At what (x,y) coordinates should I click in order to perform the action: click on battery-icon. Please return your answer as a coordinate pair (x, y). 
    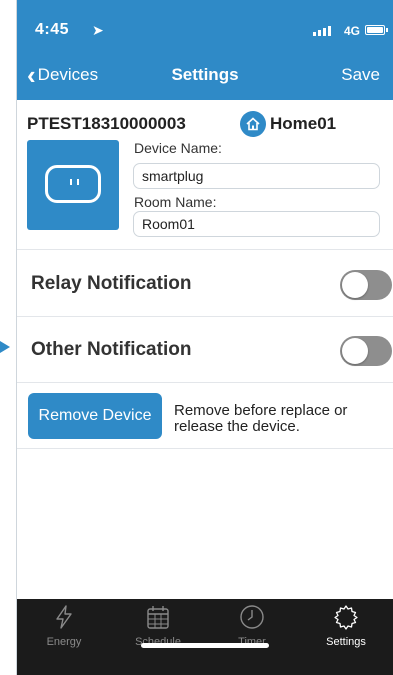
    Looking at the image, I should click on (376, 30).